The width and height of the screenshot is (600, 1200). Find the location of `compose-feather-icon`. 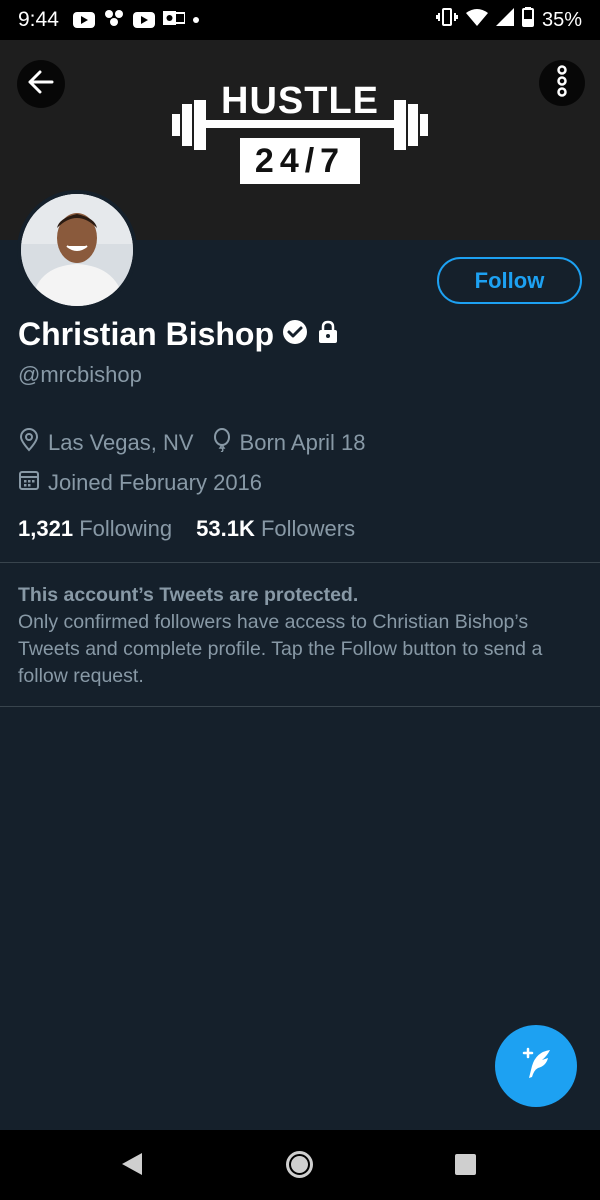

compose-feather-icon is located at coordinates (536, 1066).